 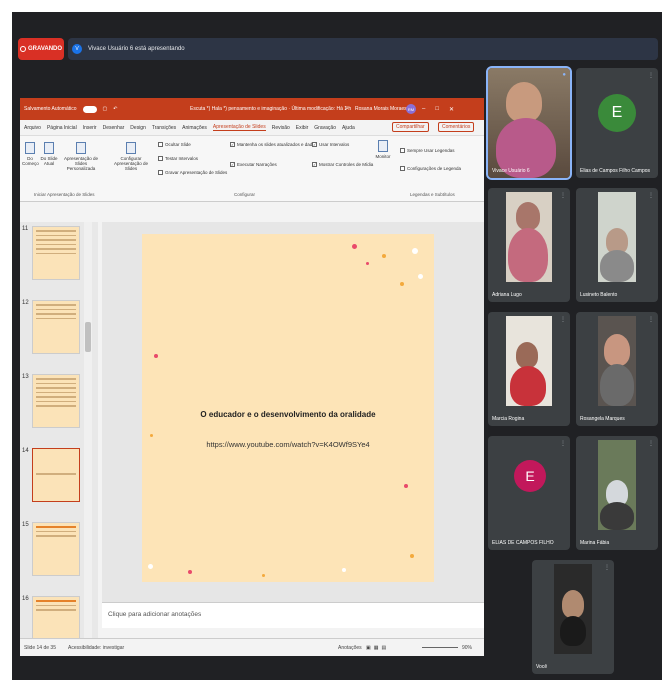 I want to click on group-setup-label: Configurar, so click(x=245, y=194).